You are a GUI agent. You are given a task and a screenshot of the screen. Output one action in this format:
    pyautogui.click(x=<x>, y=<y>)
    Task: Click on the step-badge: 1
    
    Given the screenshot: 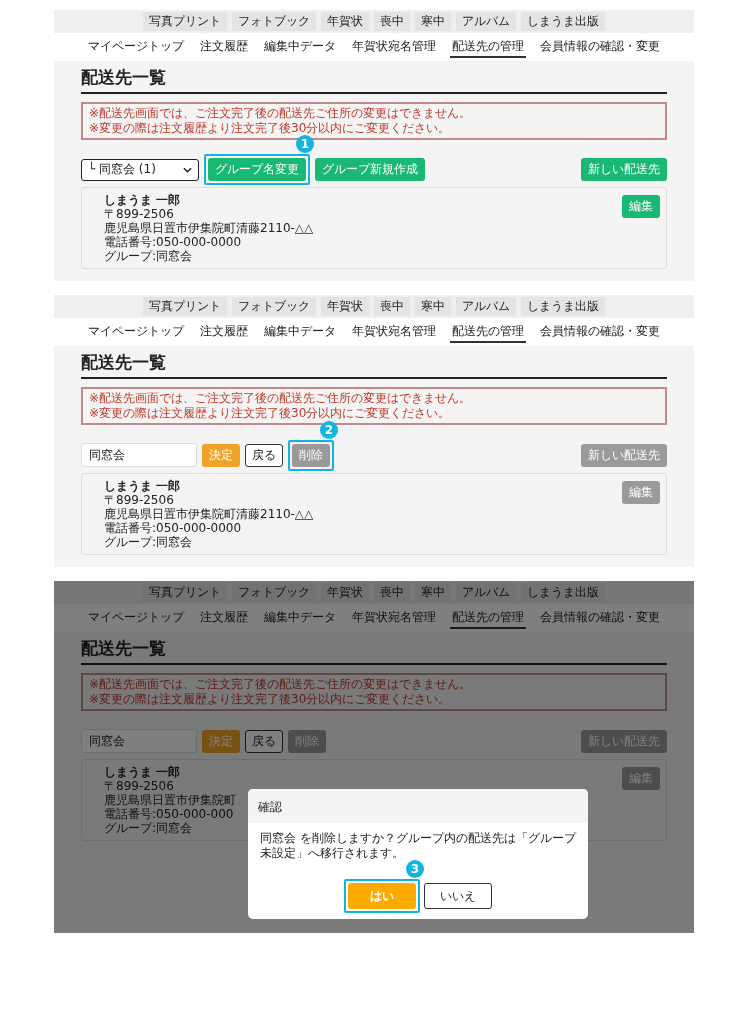 What is the action you would take?
    pyautogui.click(x=305, y=144)
    